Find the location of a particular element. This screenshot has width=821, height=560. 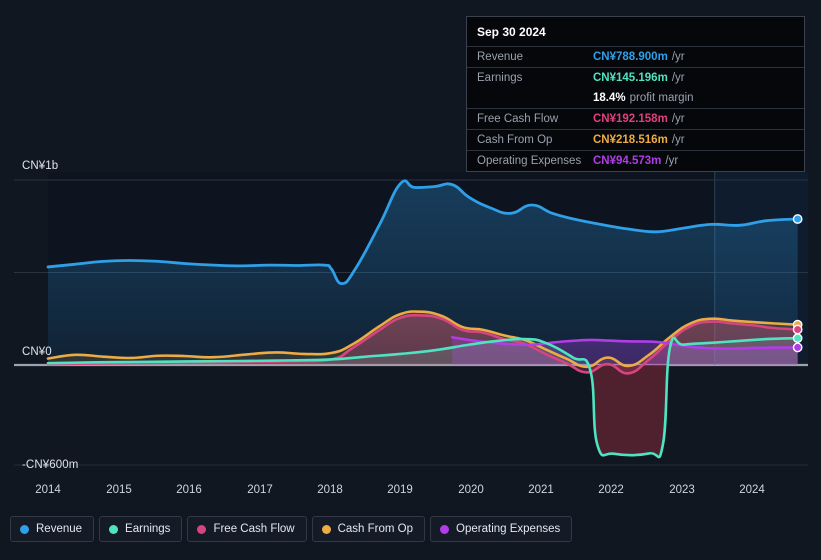

legend-item-operating-expenses: Operating Expenses is located at coordinates (501, 529).